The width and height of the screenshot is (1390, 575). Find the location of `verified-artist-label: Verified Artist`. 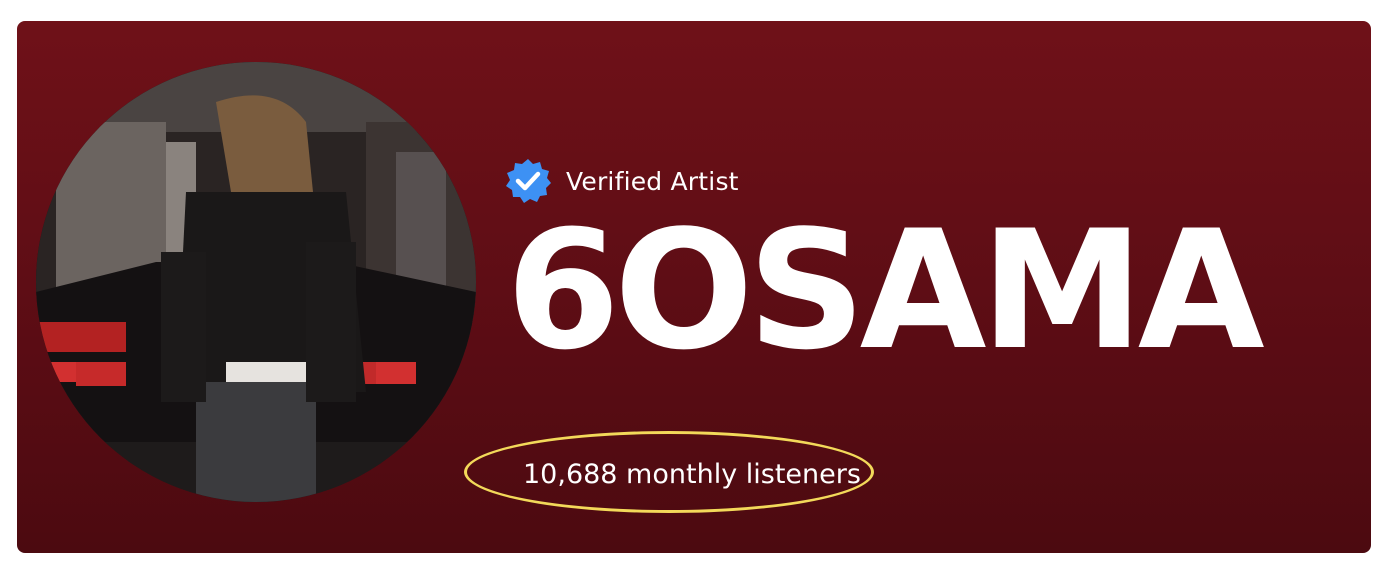

verified-artist-label: Verified Artist is located at coordinates (652, 181).